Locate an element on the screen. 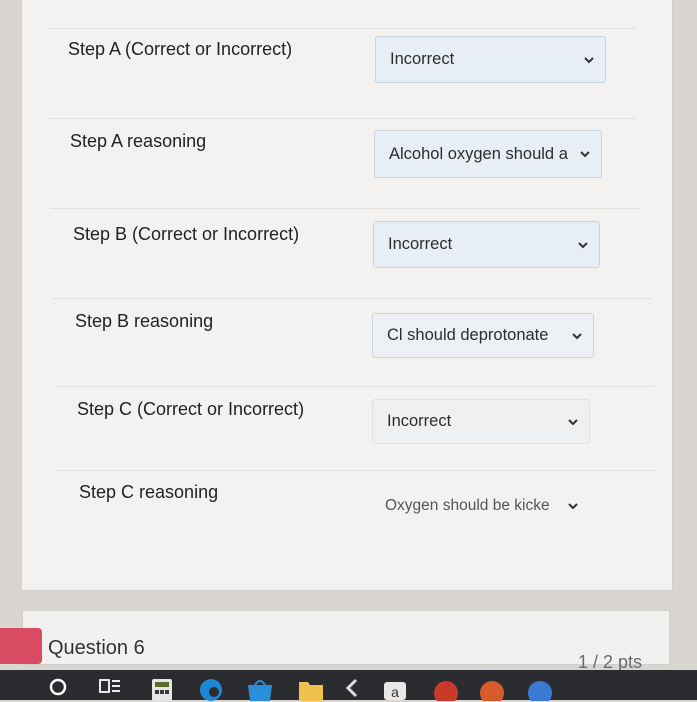  calculator-icon is located at coordinates (162, 689).